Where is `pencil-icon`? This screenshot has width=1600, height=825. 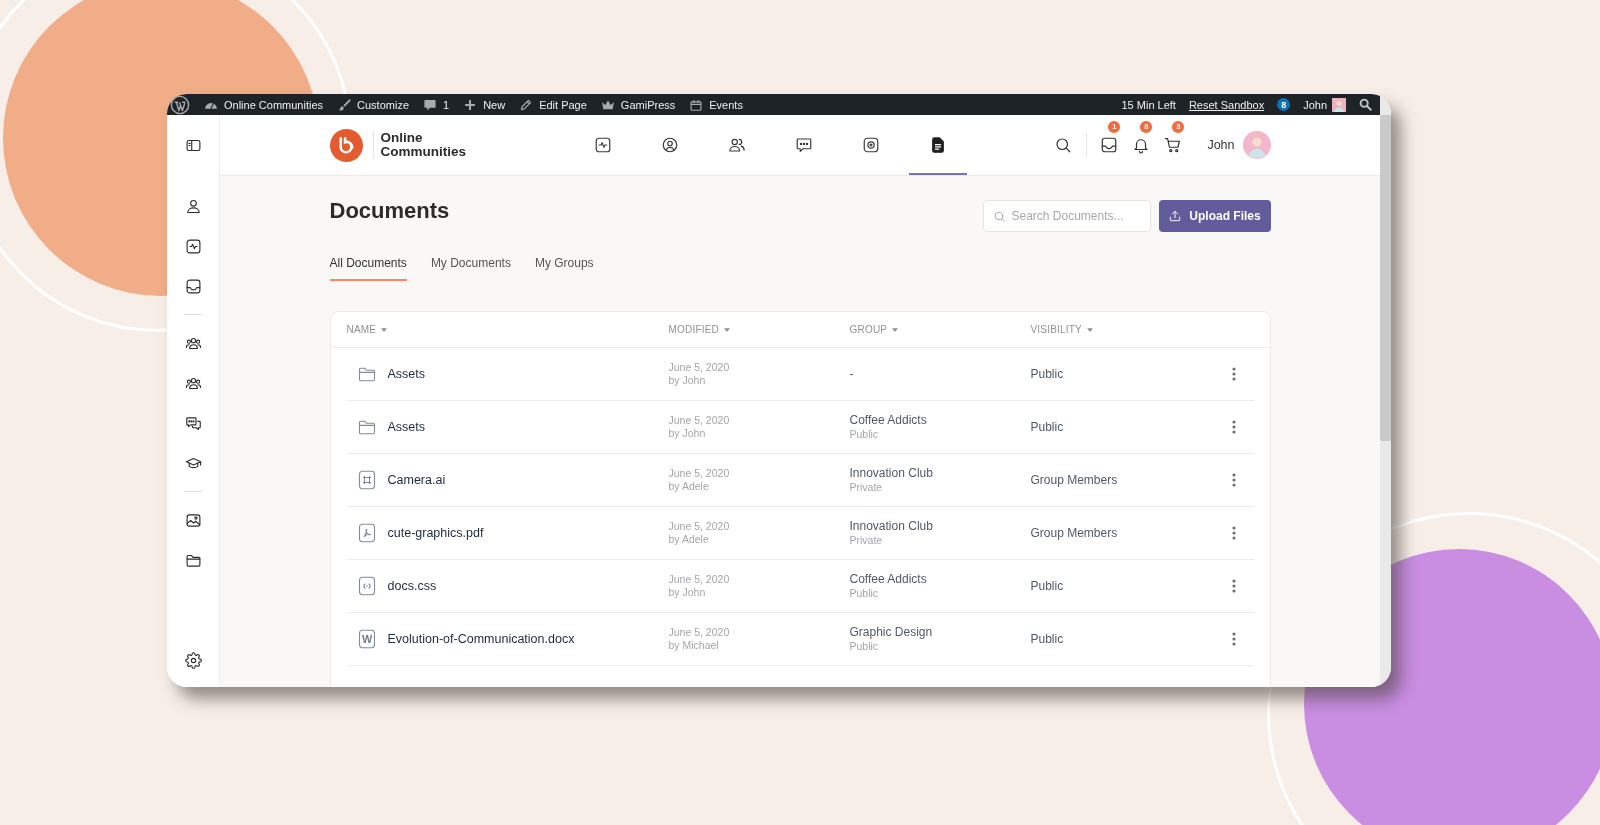 pencil-icon is located at coordinates (526, 104).